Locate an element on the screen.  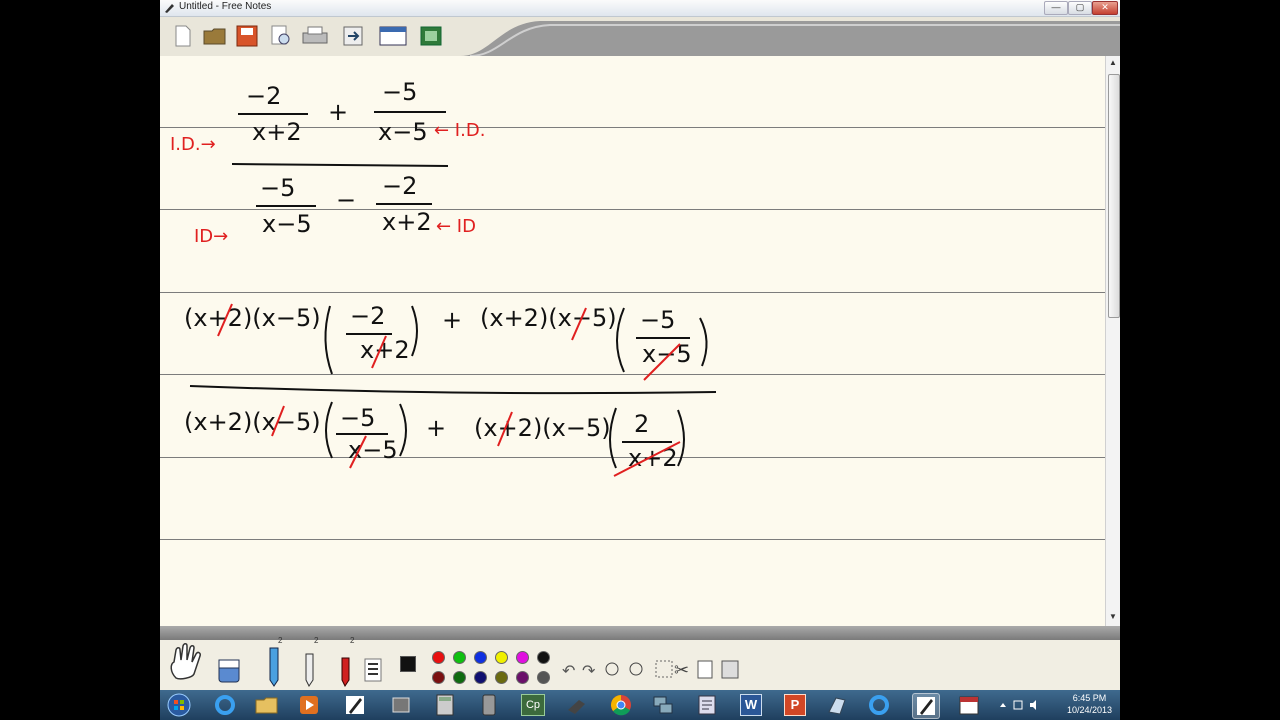
zoom-in-icon is located at coordinates (612, 669).